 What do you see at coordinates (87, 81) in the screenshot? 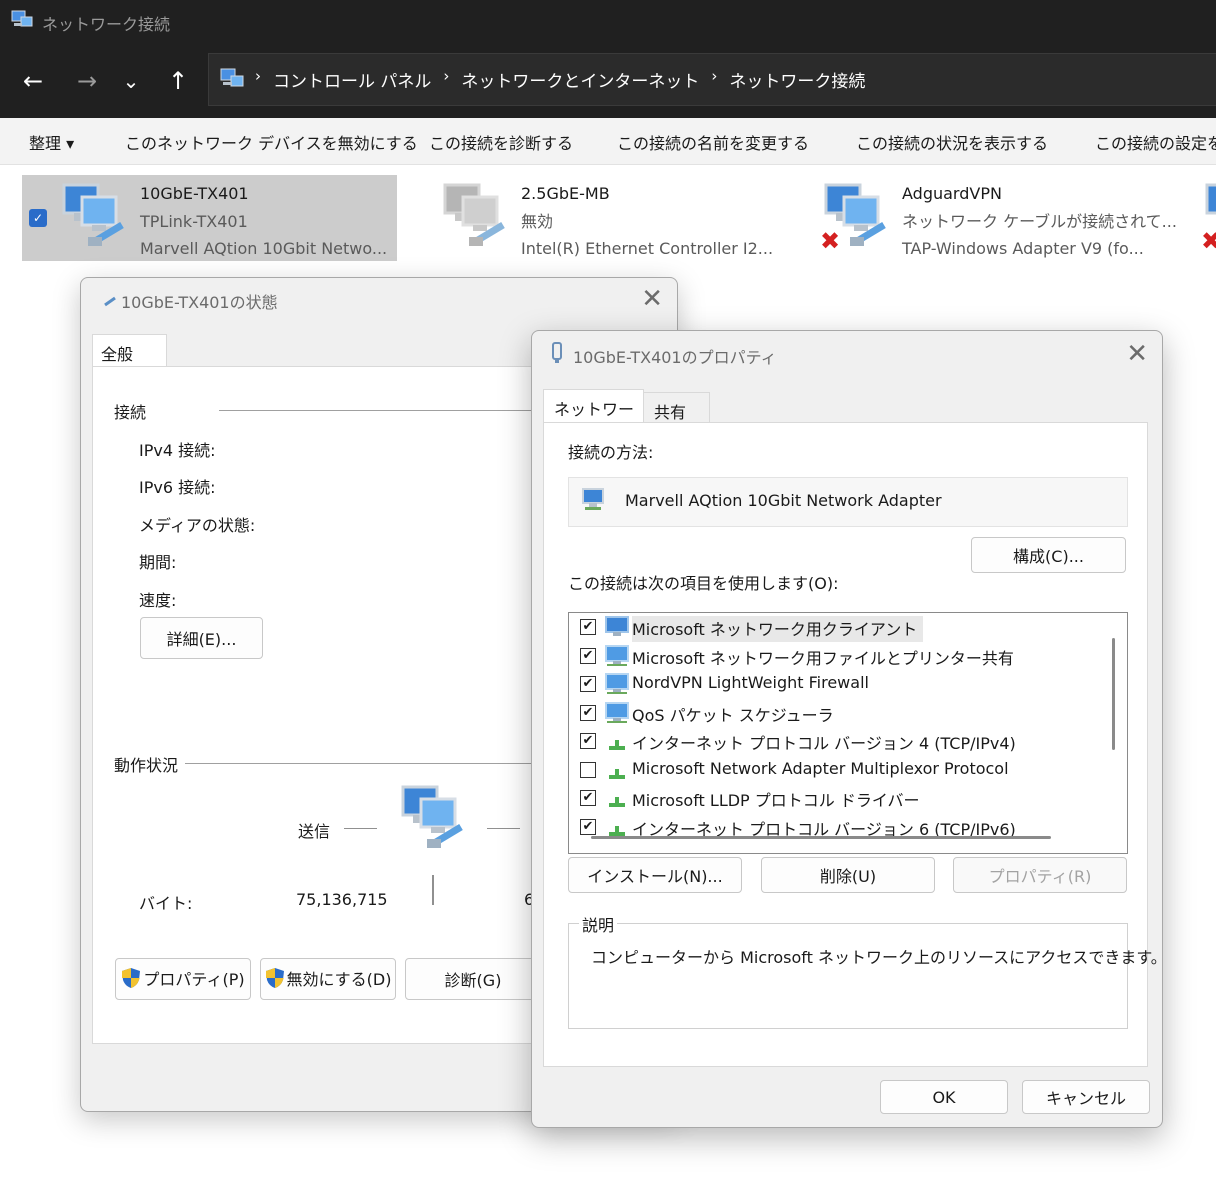
I see `forward-button: →` at bounding box center [87, 81].